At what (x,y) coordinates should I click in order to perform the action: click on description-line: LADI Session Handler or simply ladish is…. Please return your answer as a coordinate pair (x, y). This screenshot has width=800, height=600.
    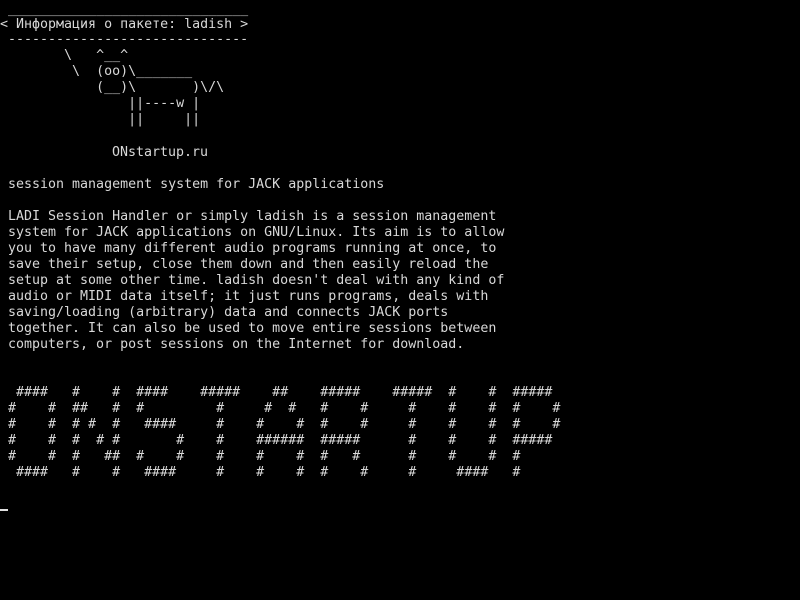
    Looking at the image, I should click on (252, 216).